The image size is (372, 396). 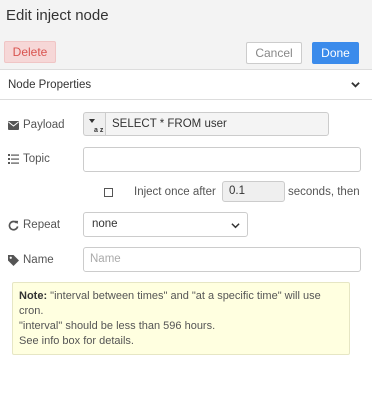 I want to click on done-button: Done, so click(x=335, y=53).